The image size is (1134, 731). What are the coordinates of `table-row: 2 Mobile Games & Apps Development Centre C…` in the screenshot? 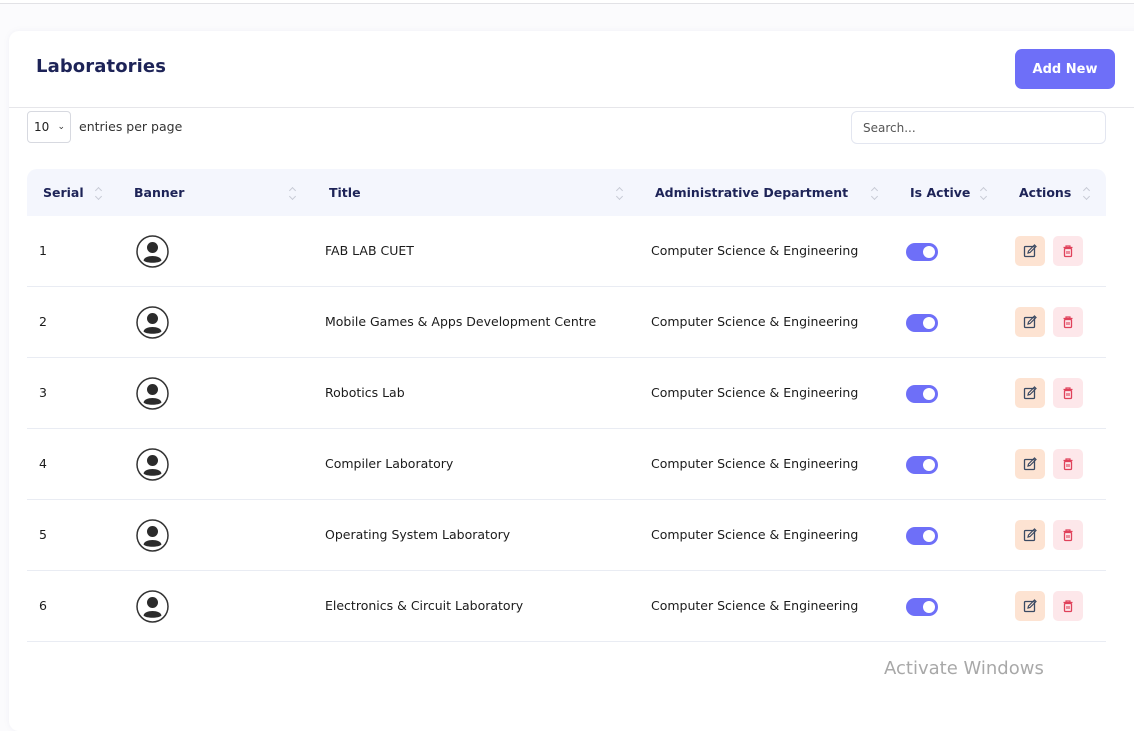 It's located at (566, 322).